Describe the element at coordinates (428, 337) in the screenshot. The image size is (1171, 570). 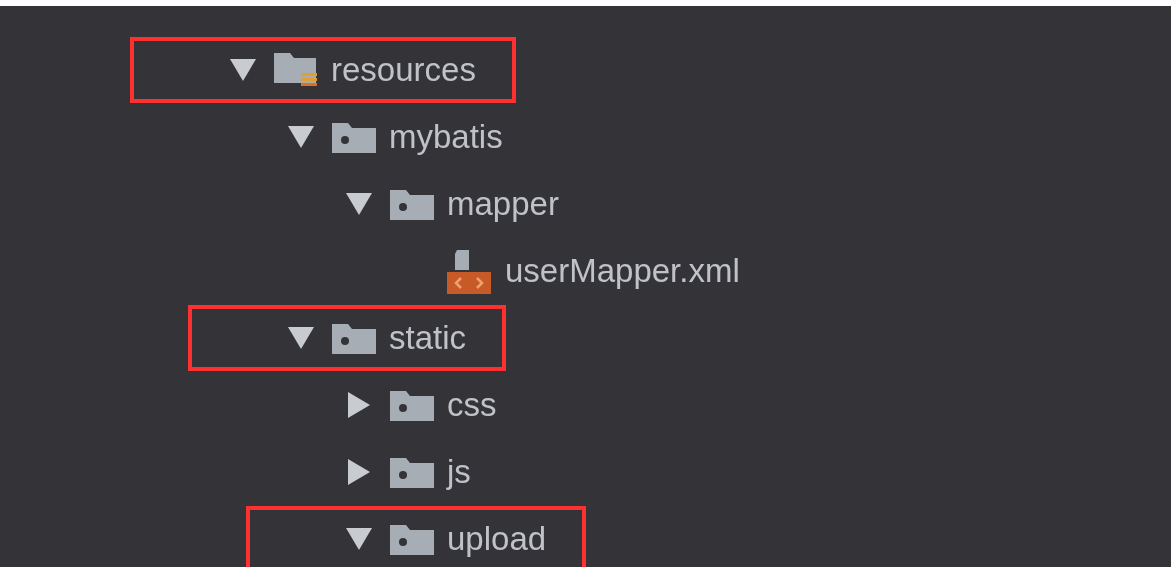
I see `folder-name: static` at that location.